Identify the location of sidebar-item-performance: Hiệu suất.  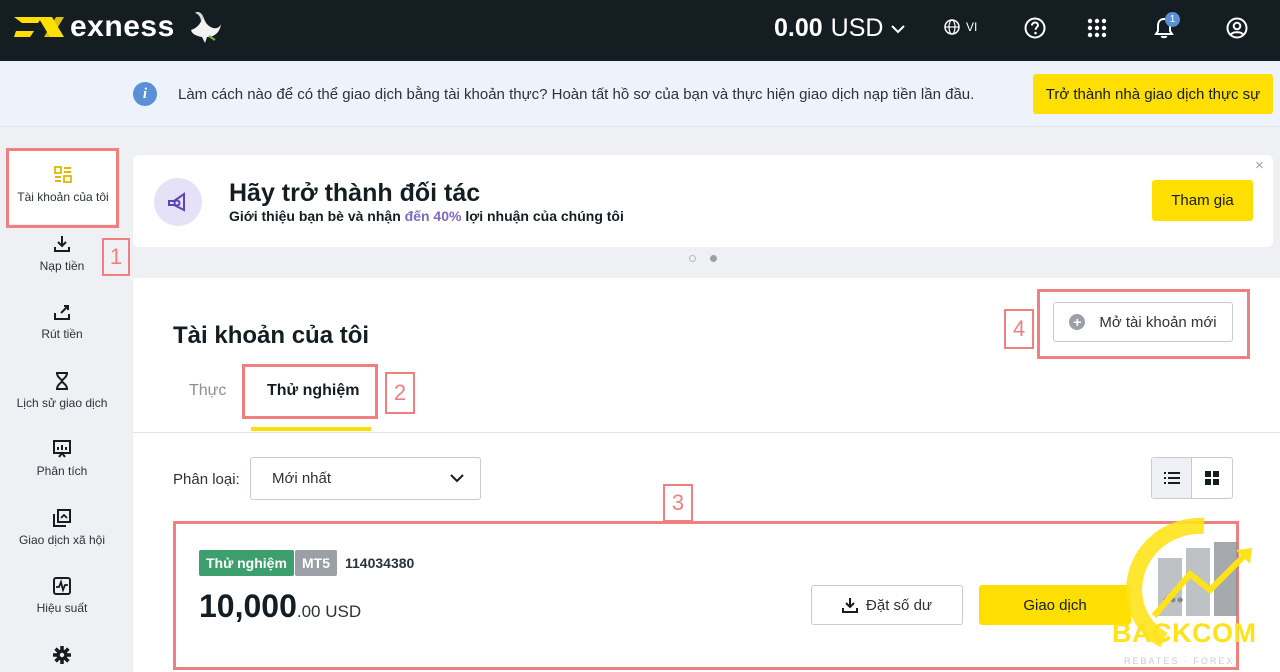
(62, 596).